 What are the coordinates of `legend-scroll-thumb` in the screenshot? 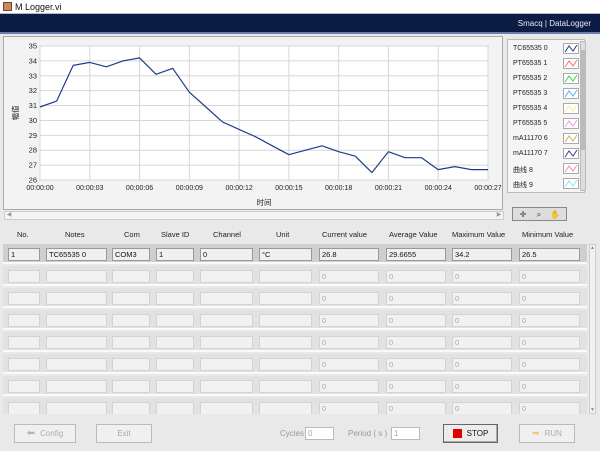 It's located at (583, 100).